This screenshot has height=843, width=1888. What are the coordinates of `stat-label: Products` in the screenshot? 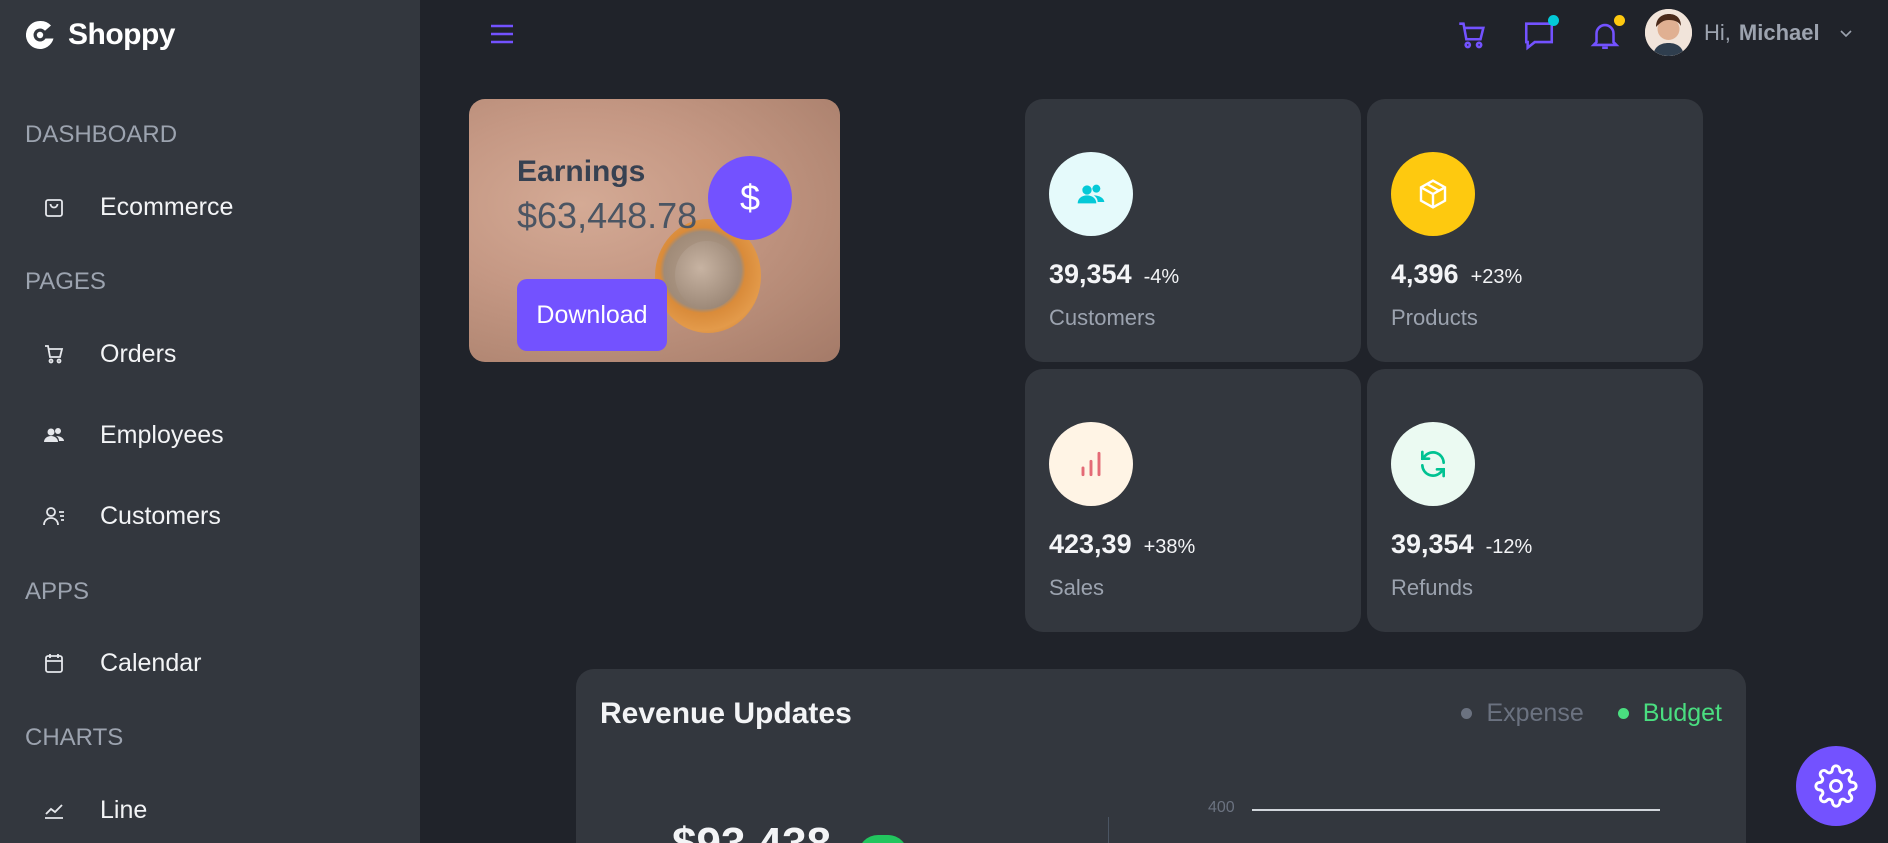 It's located at (1434, 317).